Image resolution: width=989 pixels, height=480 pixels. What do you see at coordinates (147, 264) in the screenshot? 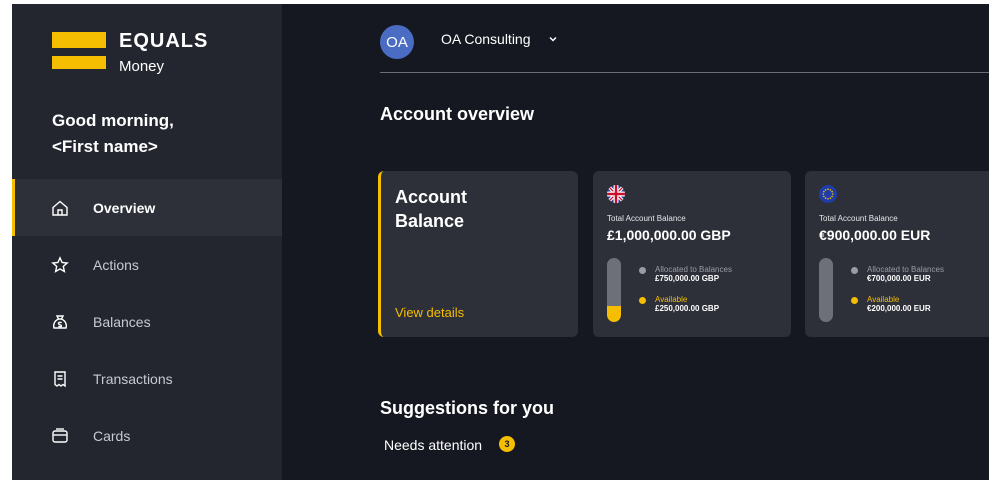
I see `sidebar-item-actions: Actions` at bounding box center [147, 264].